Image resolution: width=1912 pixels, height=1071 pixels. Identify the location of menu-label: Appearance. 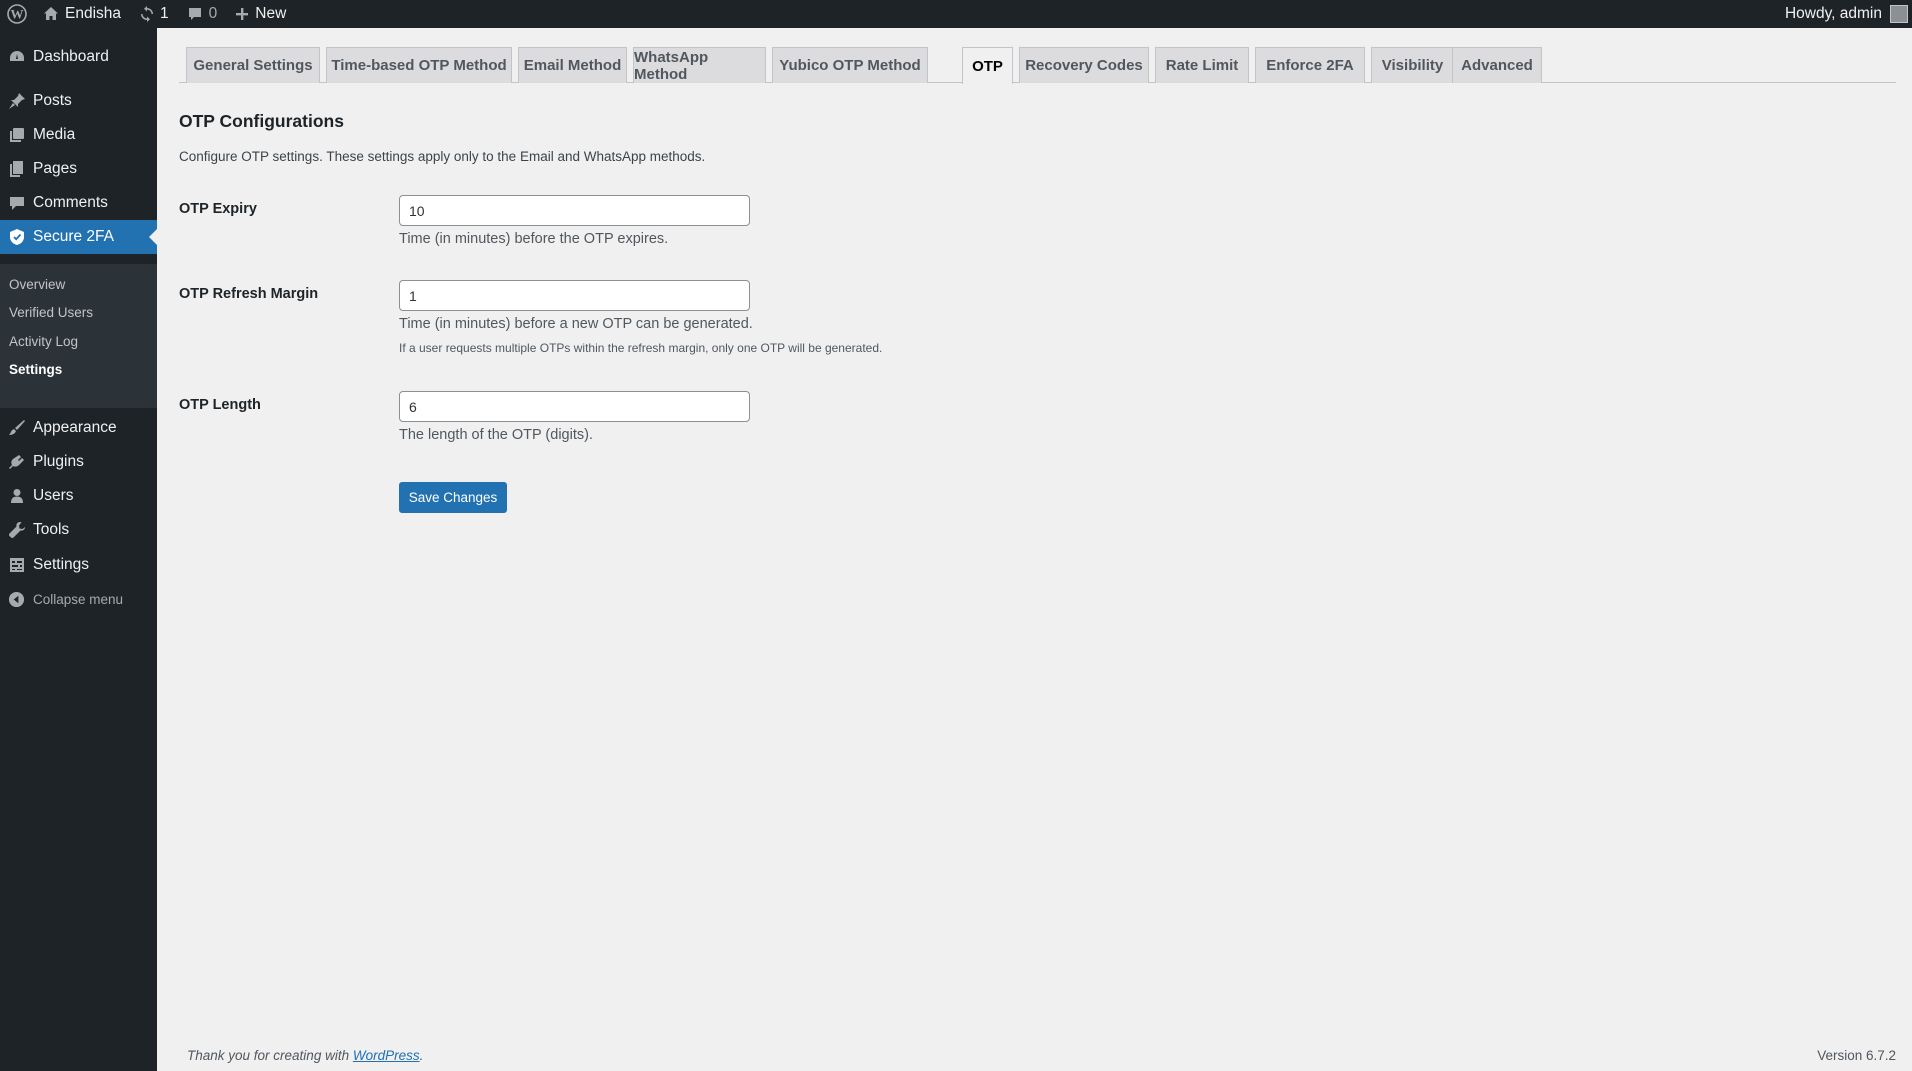
(75, 427).